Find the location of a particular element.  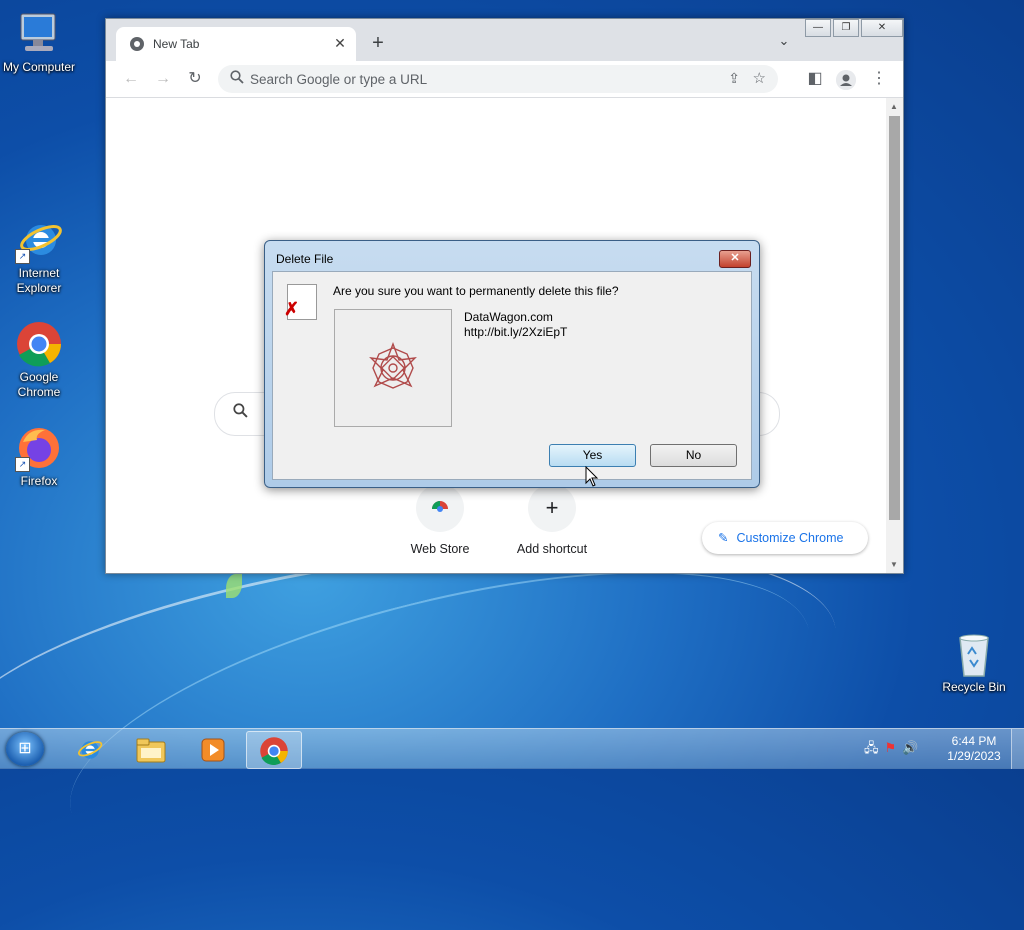

internet-explorer-icon: ↗ is located at coordinates (39, 240).